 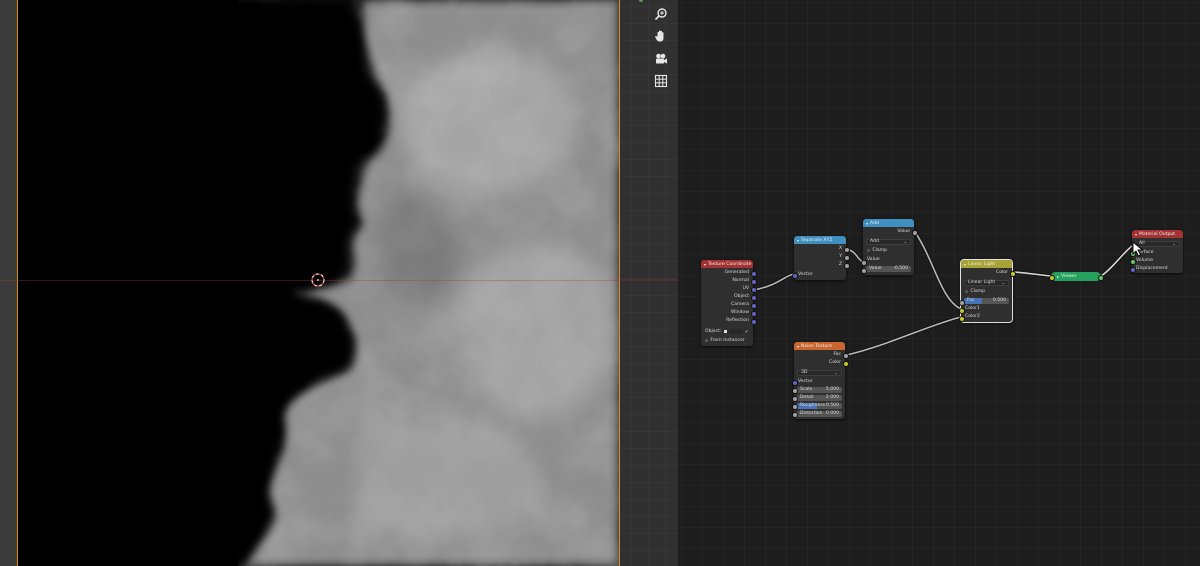 I want to click on socket-label: Generated, so click(x=736, y=272).